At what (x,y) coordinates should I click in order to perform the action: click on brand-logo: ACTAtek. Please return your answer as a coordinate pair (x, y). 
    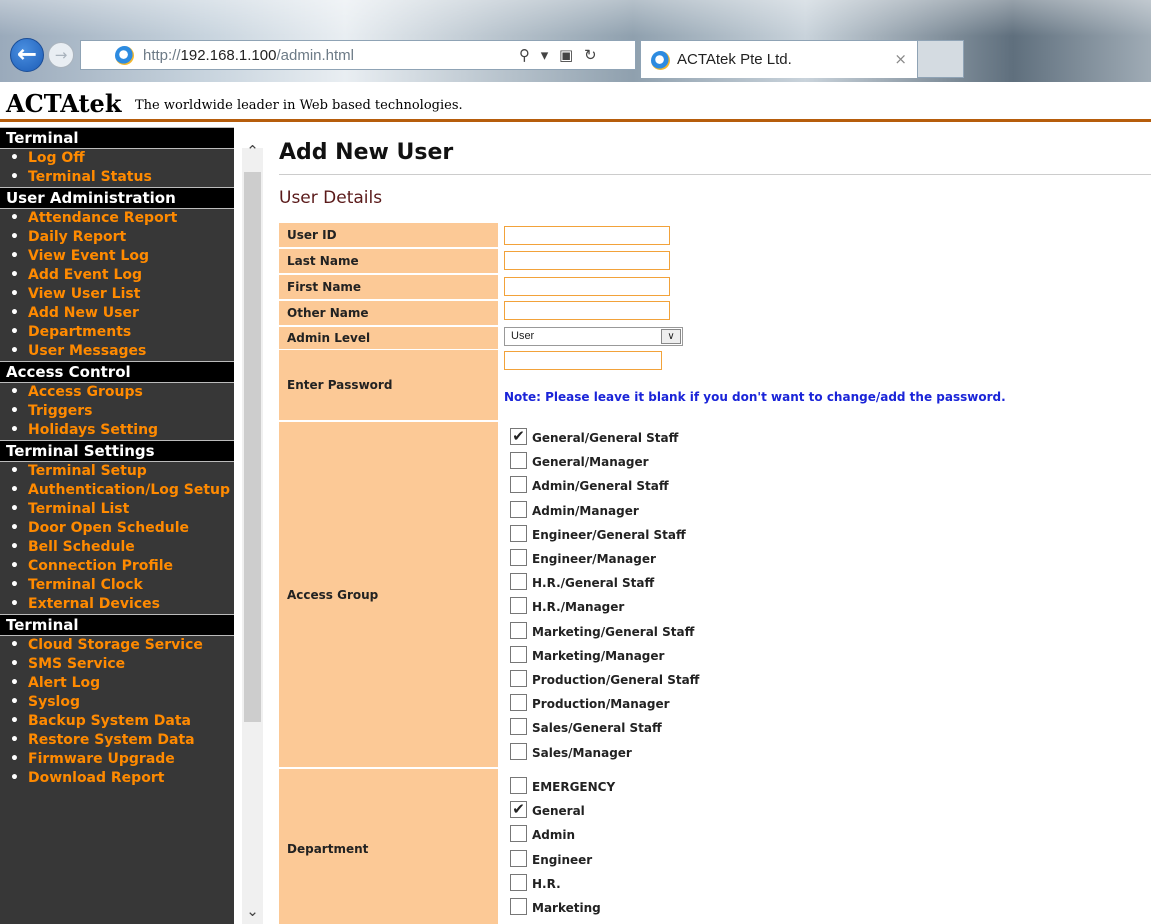
    Looking at the image, I should click on (64, 103).